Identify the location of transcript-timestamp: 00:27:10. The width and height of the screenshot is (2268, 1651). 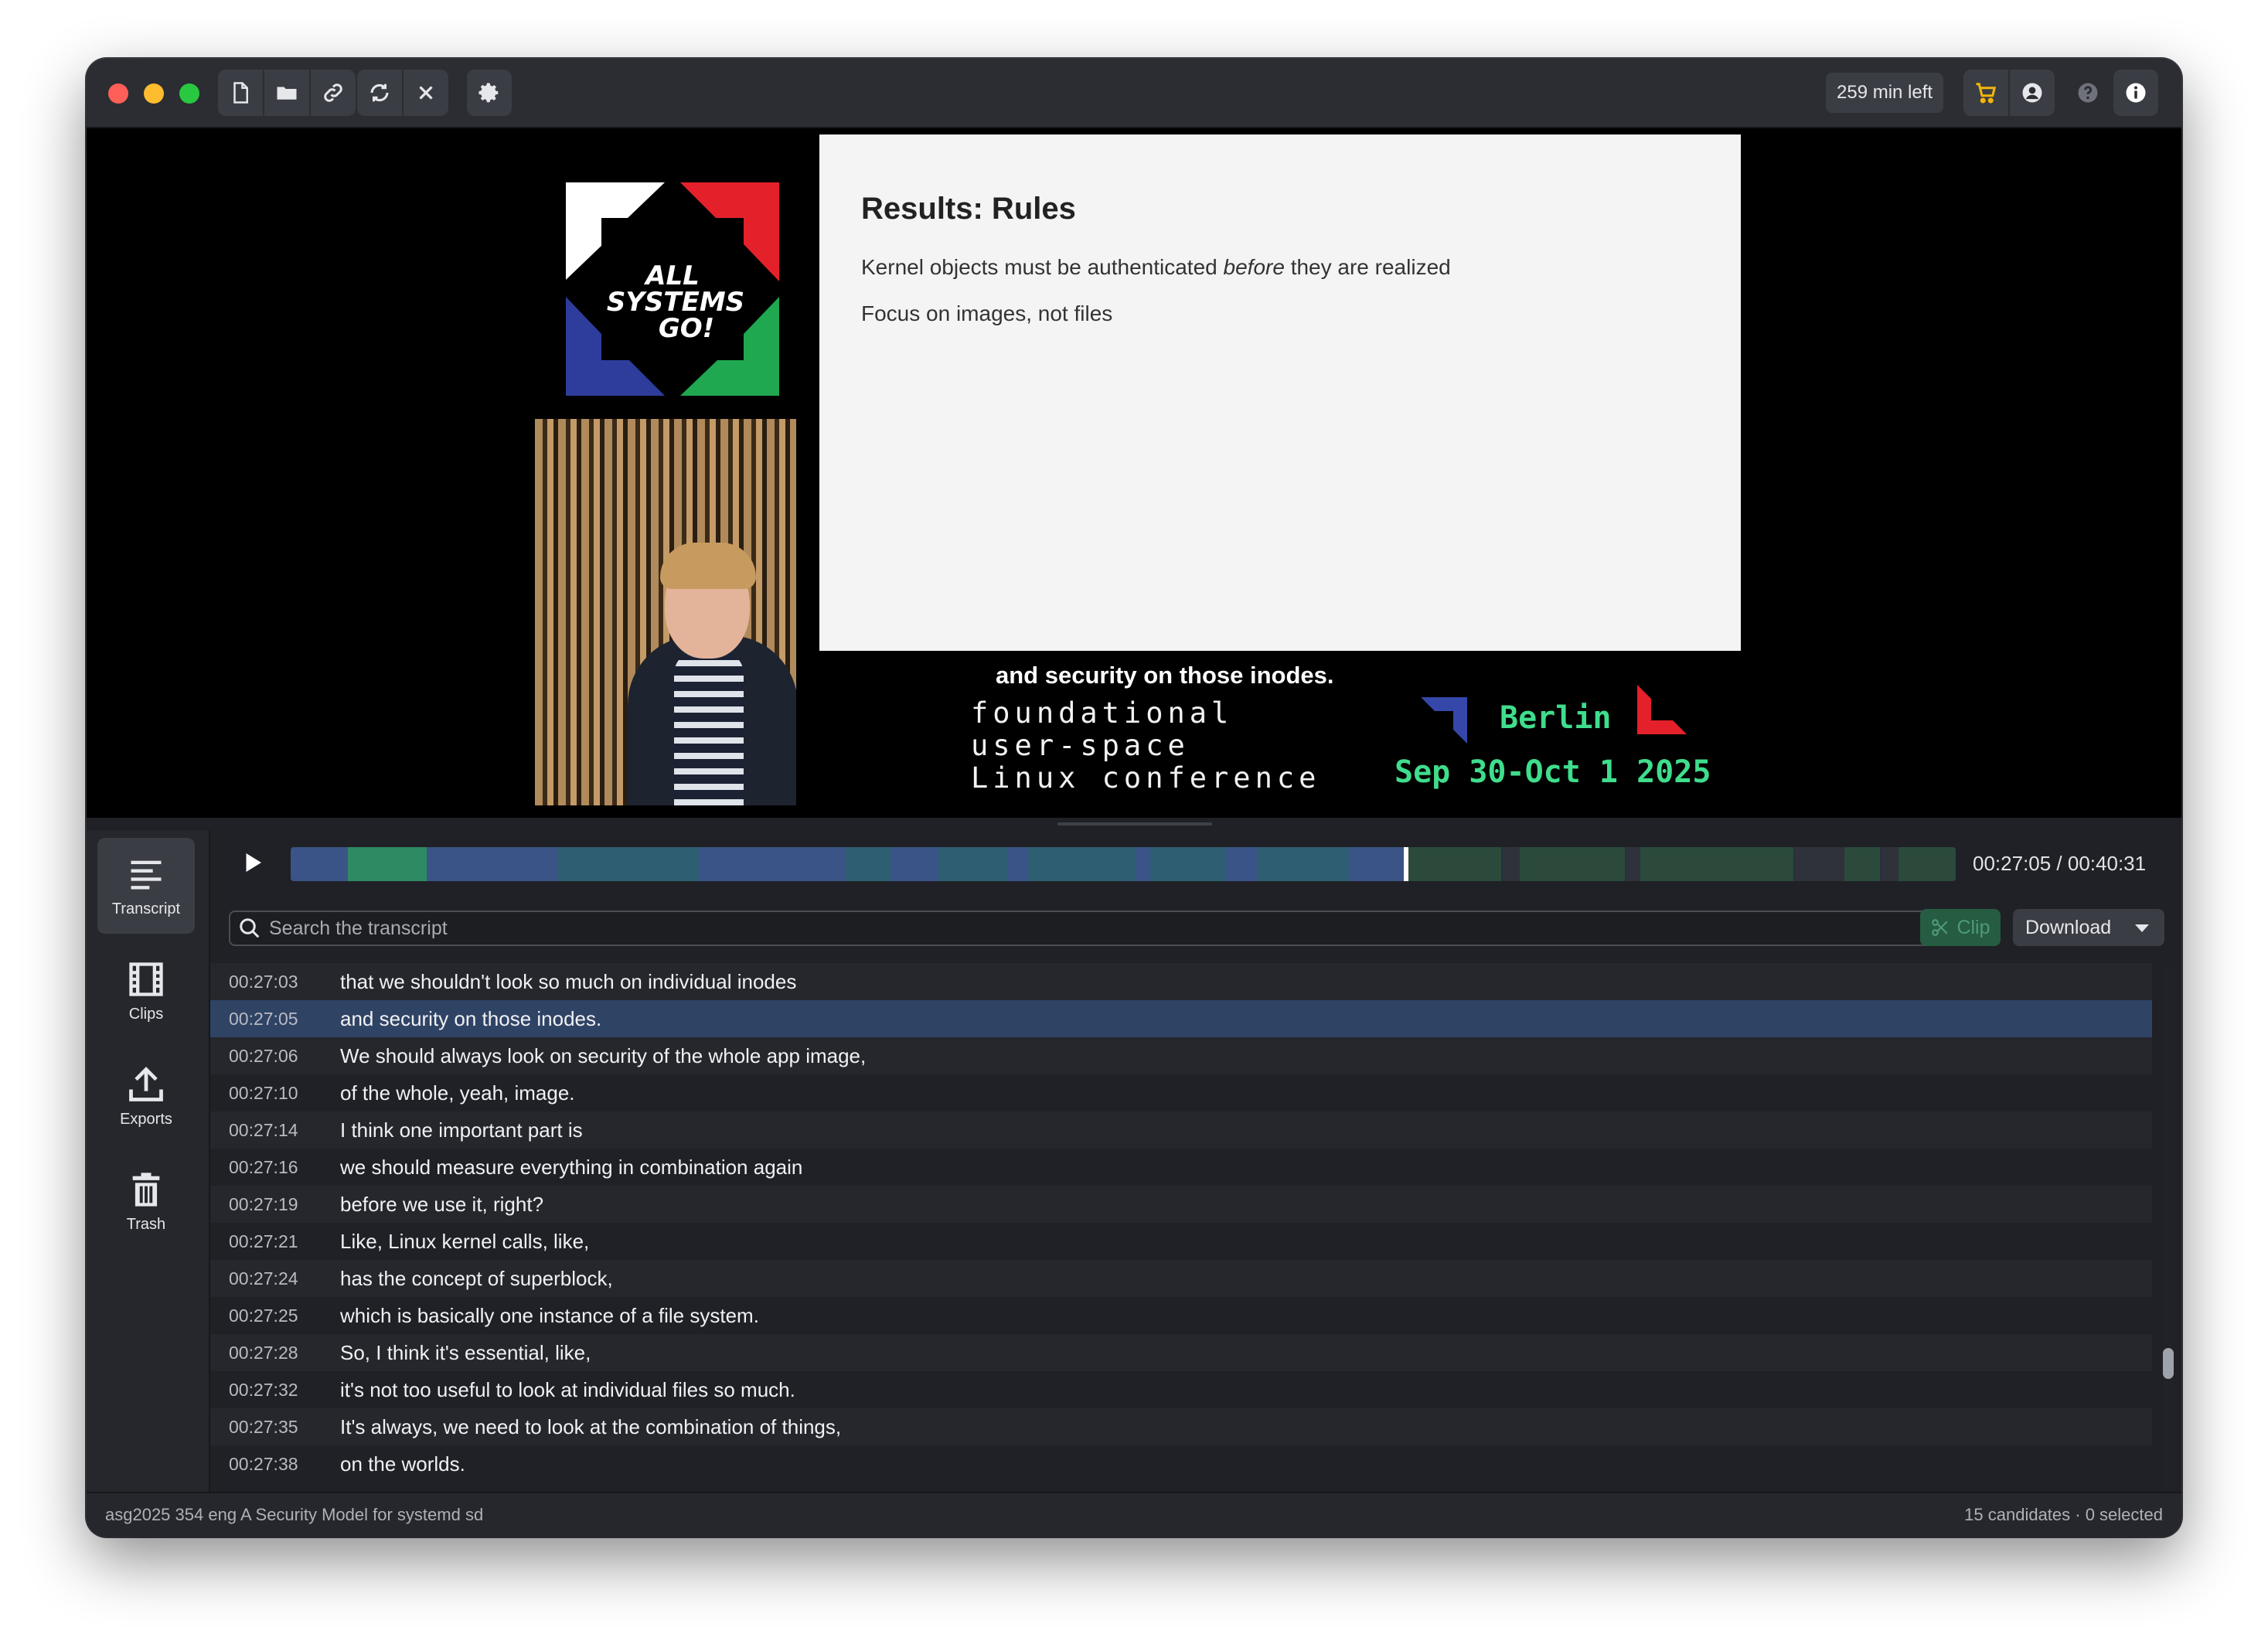
(275, 1093).